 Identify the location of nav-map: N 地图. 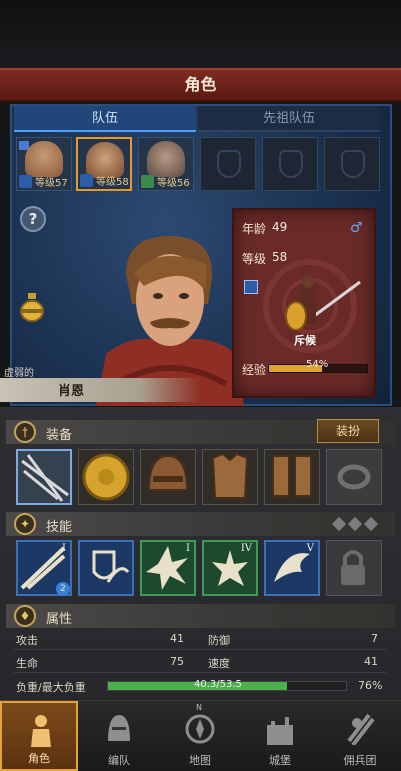
(200, 736).